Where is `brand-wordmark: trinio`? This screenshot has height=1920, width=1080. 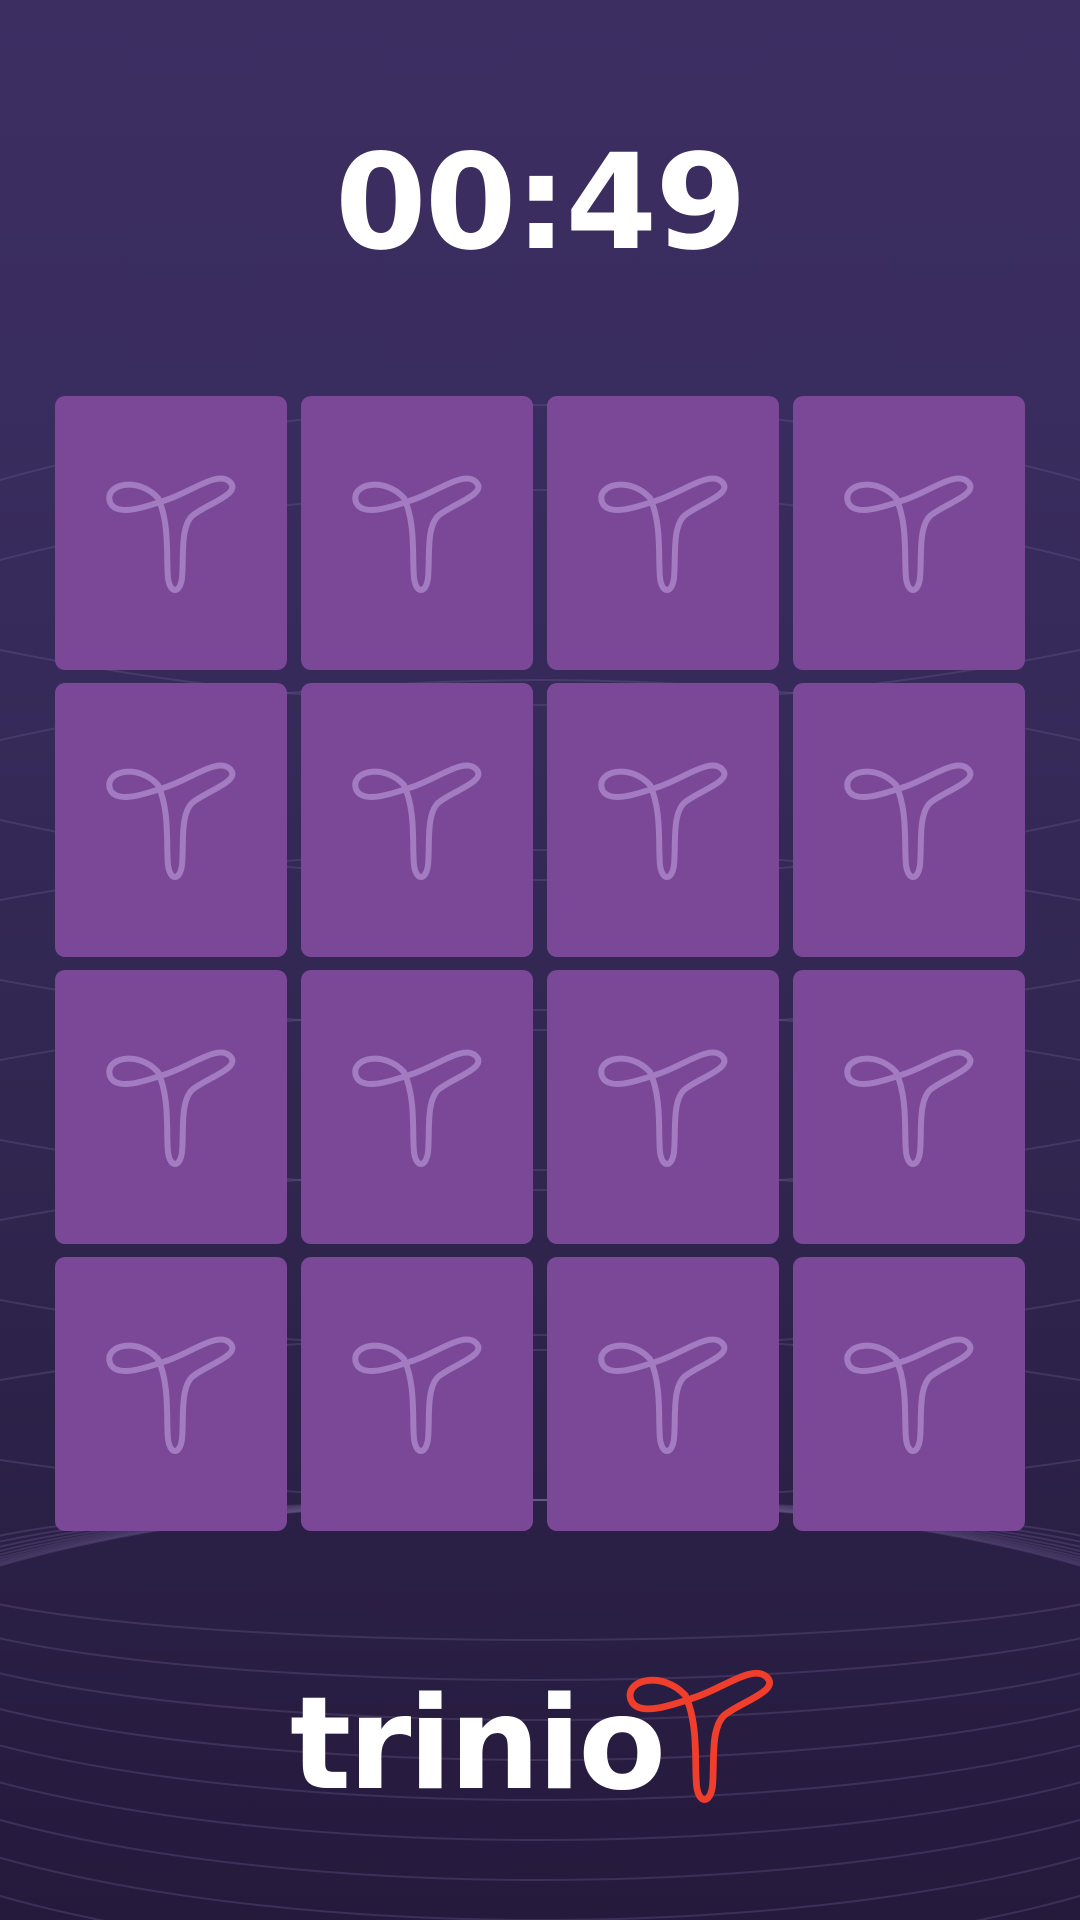
brand-wordmark: trinio is located at coordinates (478, 1744).